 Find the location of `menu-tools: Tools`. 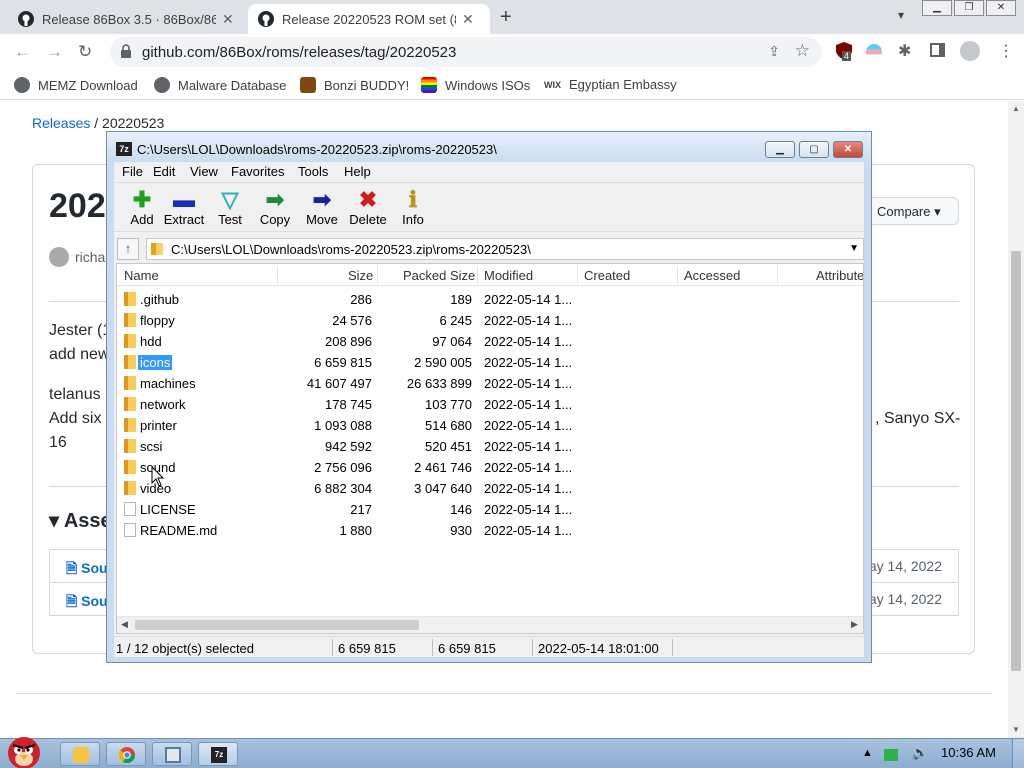

menu-tools: Tools is located at coordinates (313, 171).